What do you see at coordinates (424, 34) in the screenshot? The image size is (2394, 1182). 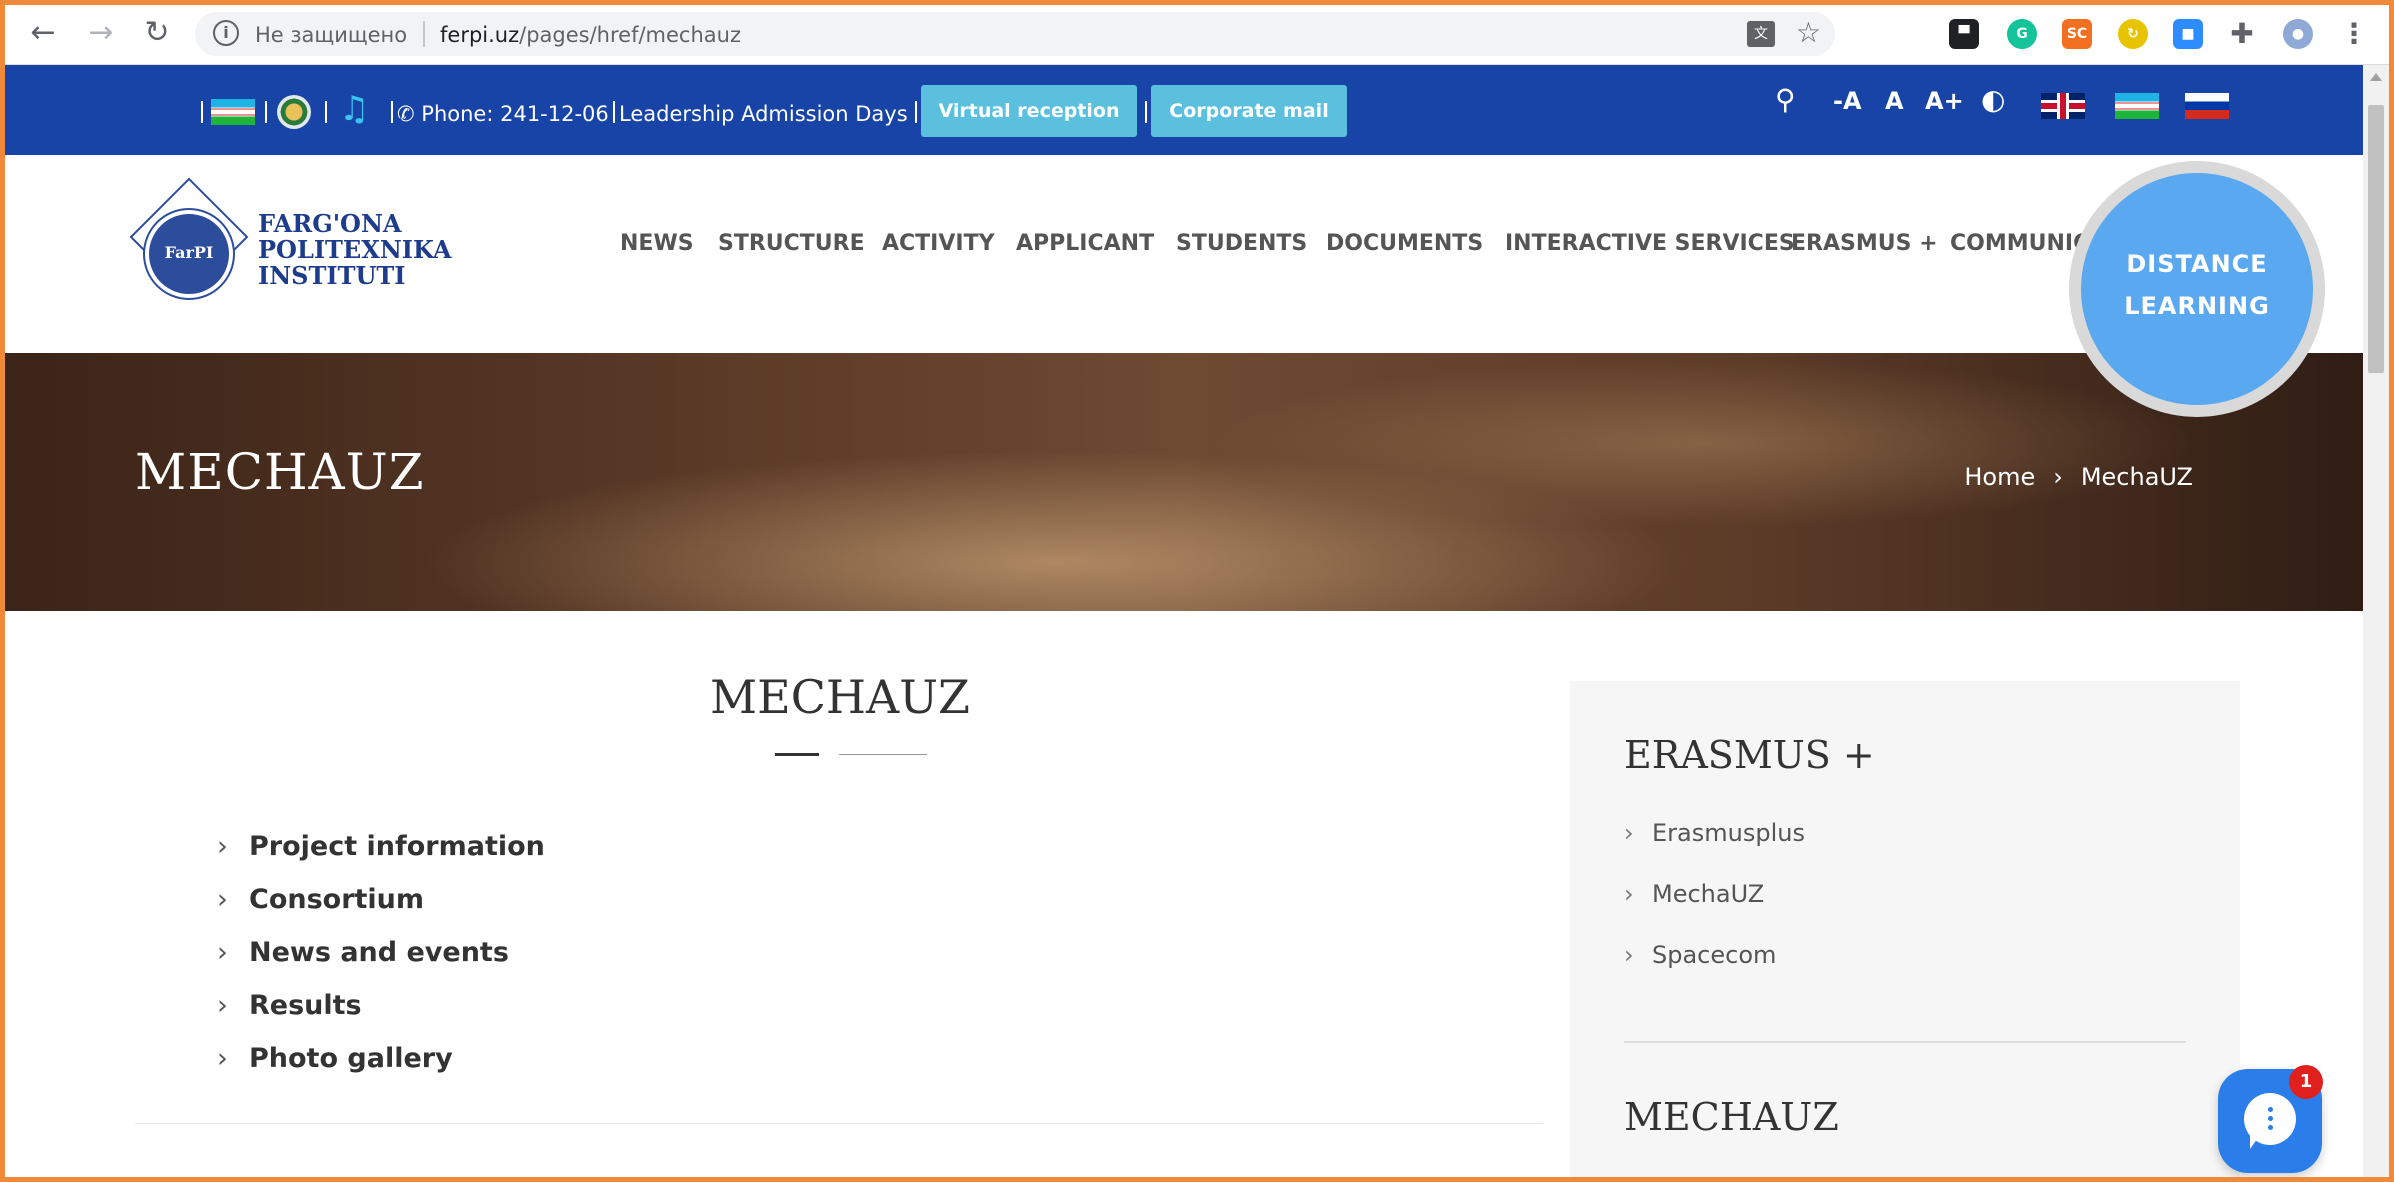 I see `address-separator` at bounding box center [424, 34].